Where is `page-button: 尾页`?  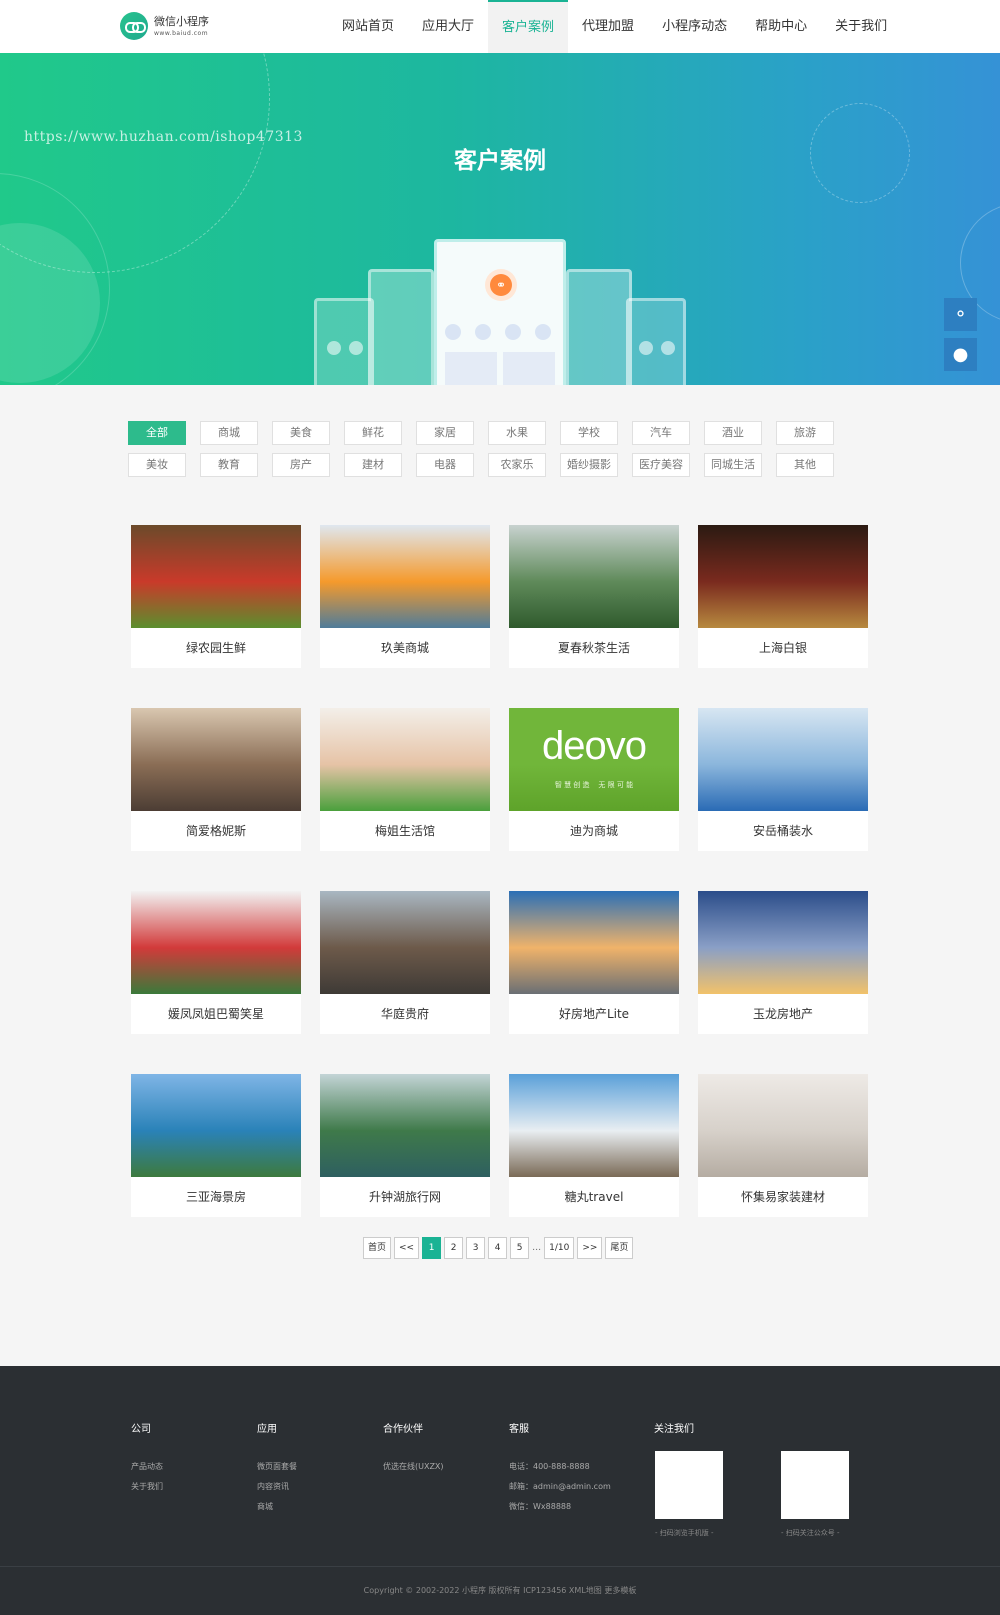 page-button: 尾页 is located at coordinates (619, 1248).